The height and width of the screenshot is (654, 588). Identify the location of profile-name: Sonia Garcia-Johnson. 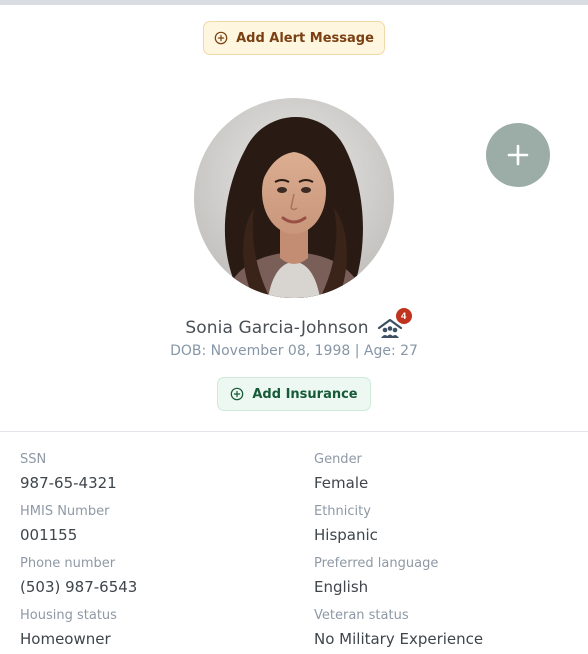
(277, 328).